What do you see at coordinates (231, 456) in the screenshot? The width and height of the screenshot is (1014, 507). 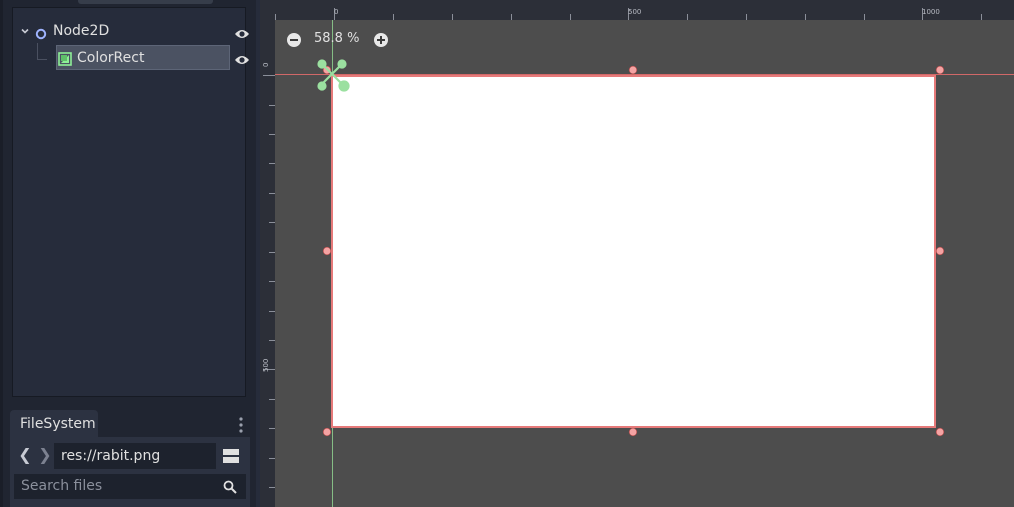 I see `split-view-toggle-icon` at bounding box center [231, 456].